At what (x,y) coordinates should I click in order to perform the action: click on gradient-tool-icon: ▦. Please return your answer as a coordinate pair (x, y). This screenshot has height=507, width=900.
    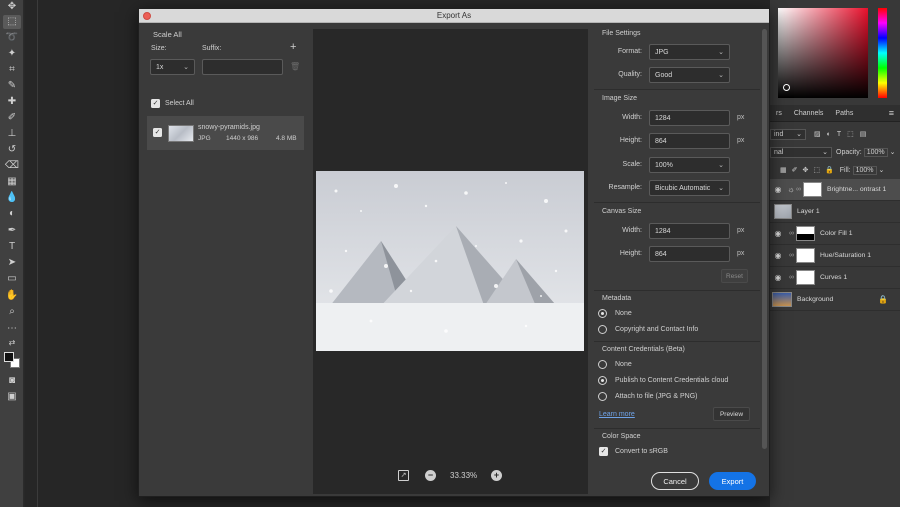
    Looking at the image, I should click on (12, 182).